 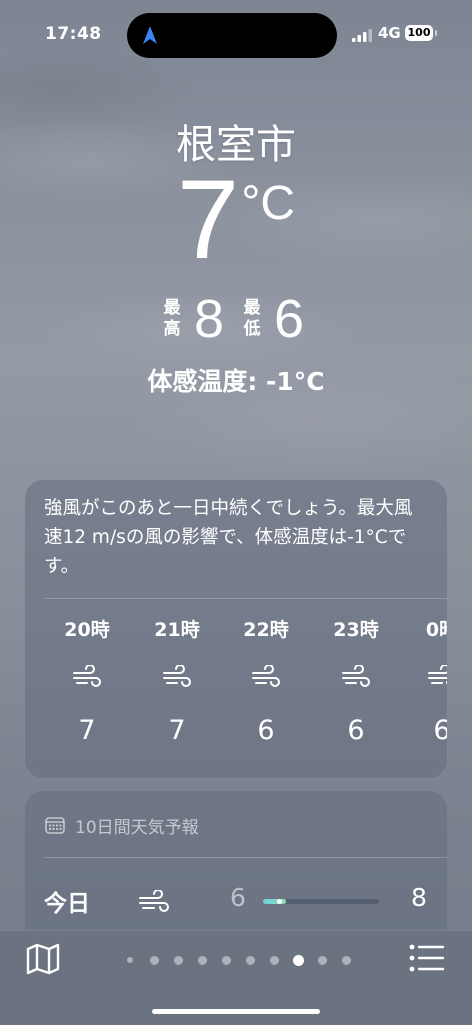 I want to click on low-label: 最低, so click(x=252, y=318).